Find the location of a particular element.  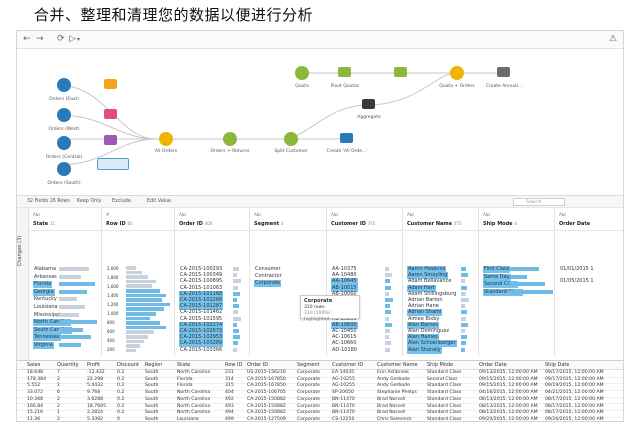

profile-value: Arkansas is located at coordinates (45, 277).